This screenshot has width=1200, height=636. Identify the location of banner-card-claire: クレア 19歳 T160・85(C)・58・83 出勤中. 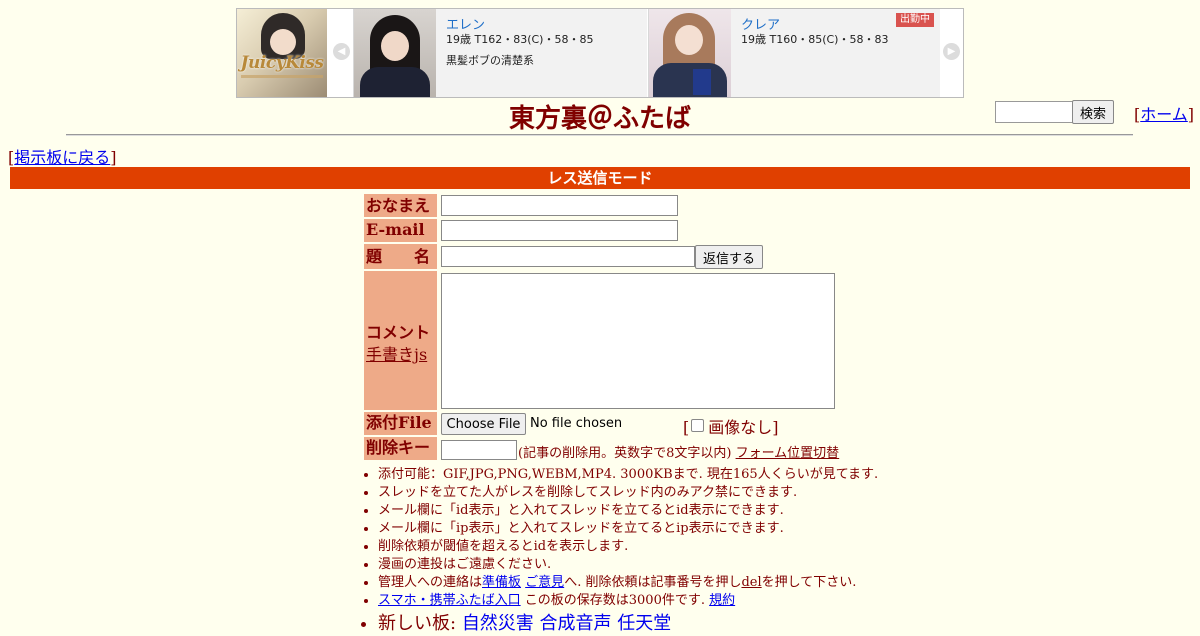
(795, 53).